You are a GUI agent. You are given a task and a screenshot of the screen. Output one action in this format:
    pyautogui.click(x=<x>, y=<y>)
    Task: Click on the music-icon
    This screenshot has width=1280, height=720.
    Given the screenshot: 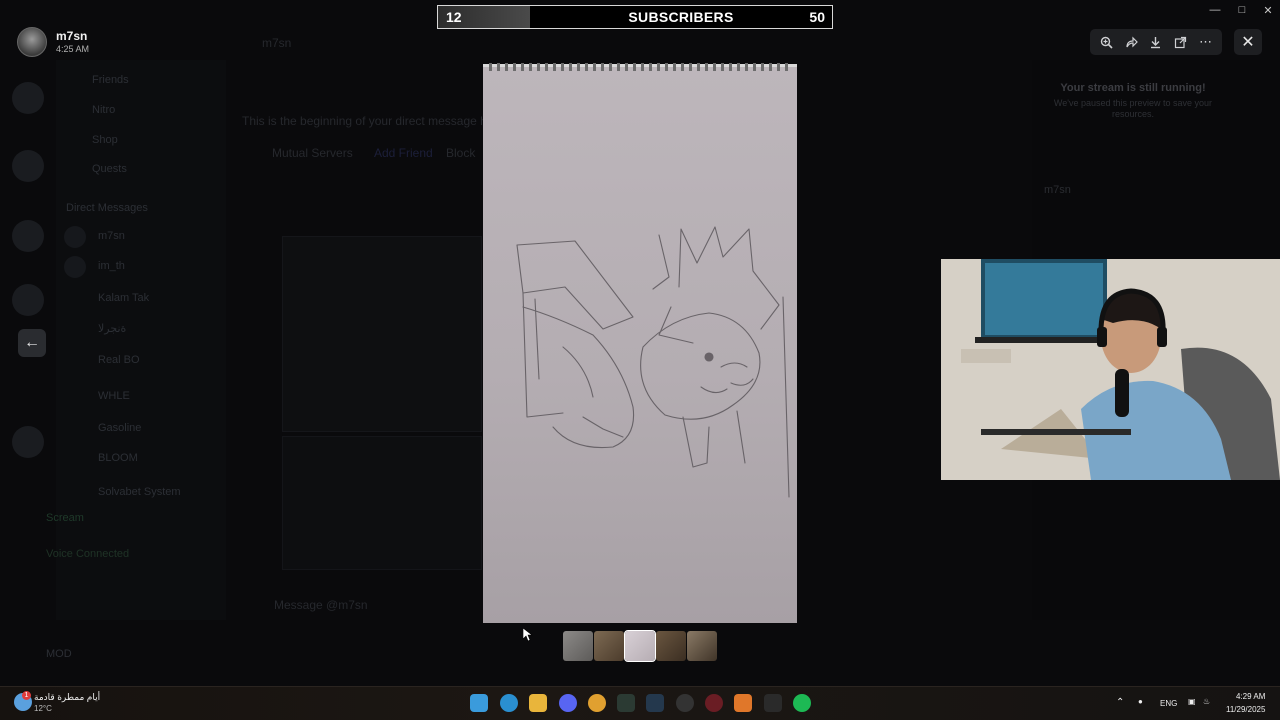 What is the action you would take?
    pyautogui.click(x=714, y=703)
    